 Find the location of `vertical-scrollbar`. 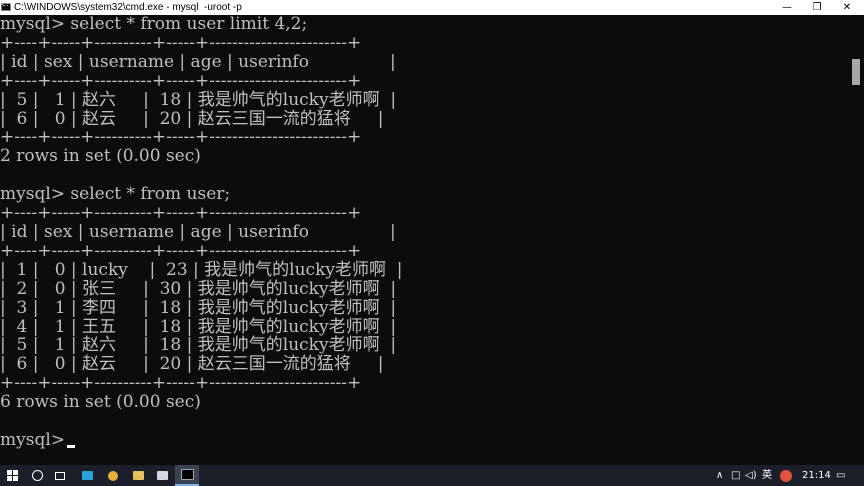

vertical-scrollbar is located at coordinates (856, 240).